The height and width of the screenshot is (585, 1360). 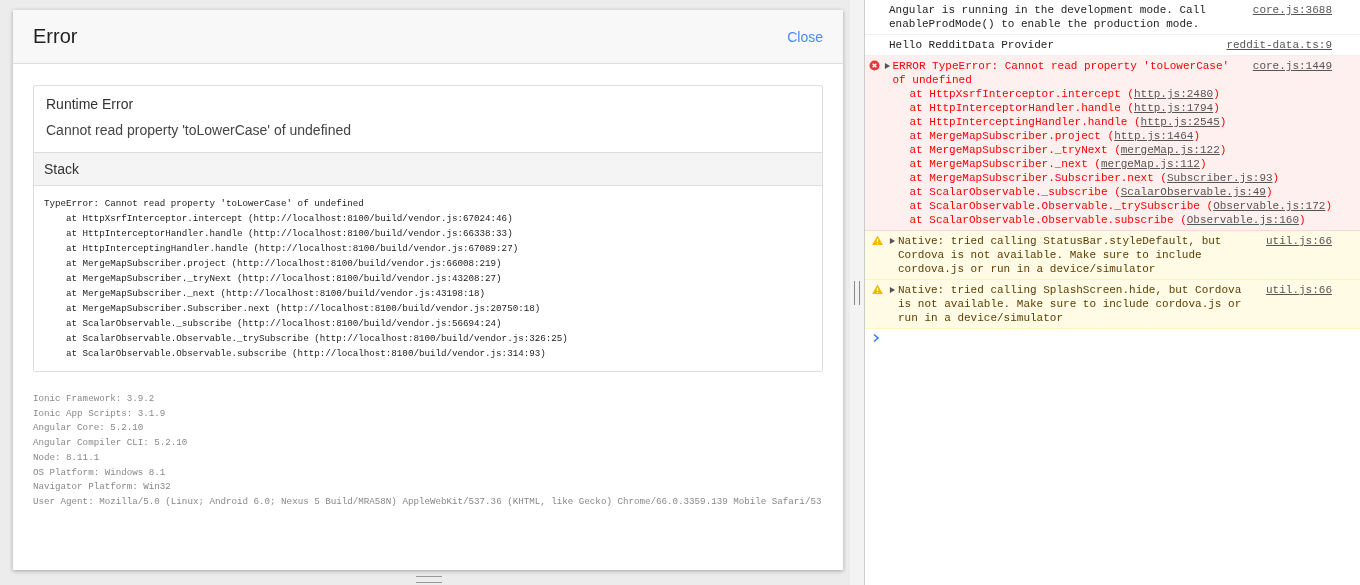 I want to click on stack-trace-line: at MergeMapSubscriber._next (http://localhost:8100/build/vendor.js:43198:18), so click(x=276, y=294).